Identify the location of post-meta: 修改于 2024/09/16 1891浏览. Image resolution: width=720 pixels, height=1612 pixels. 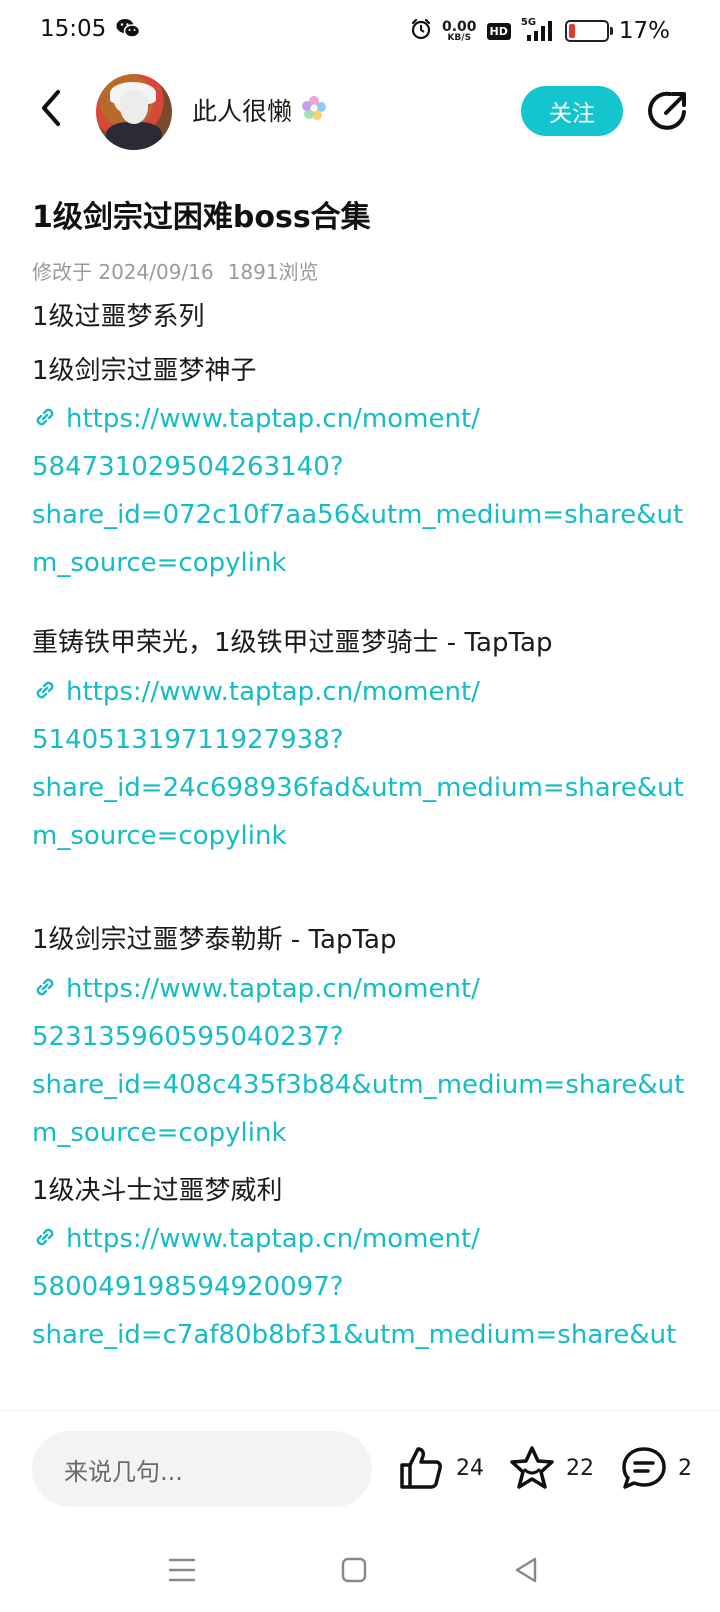
(175, 270).